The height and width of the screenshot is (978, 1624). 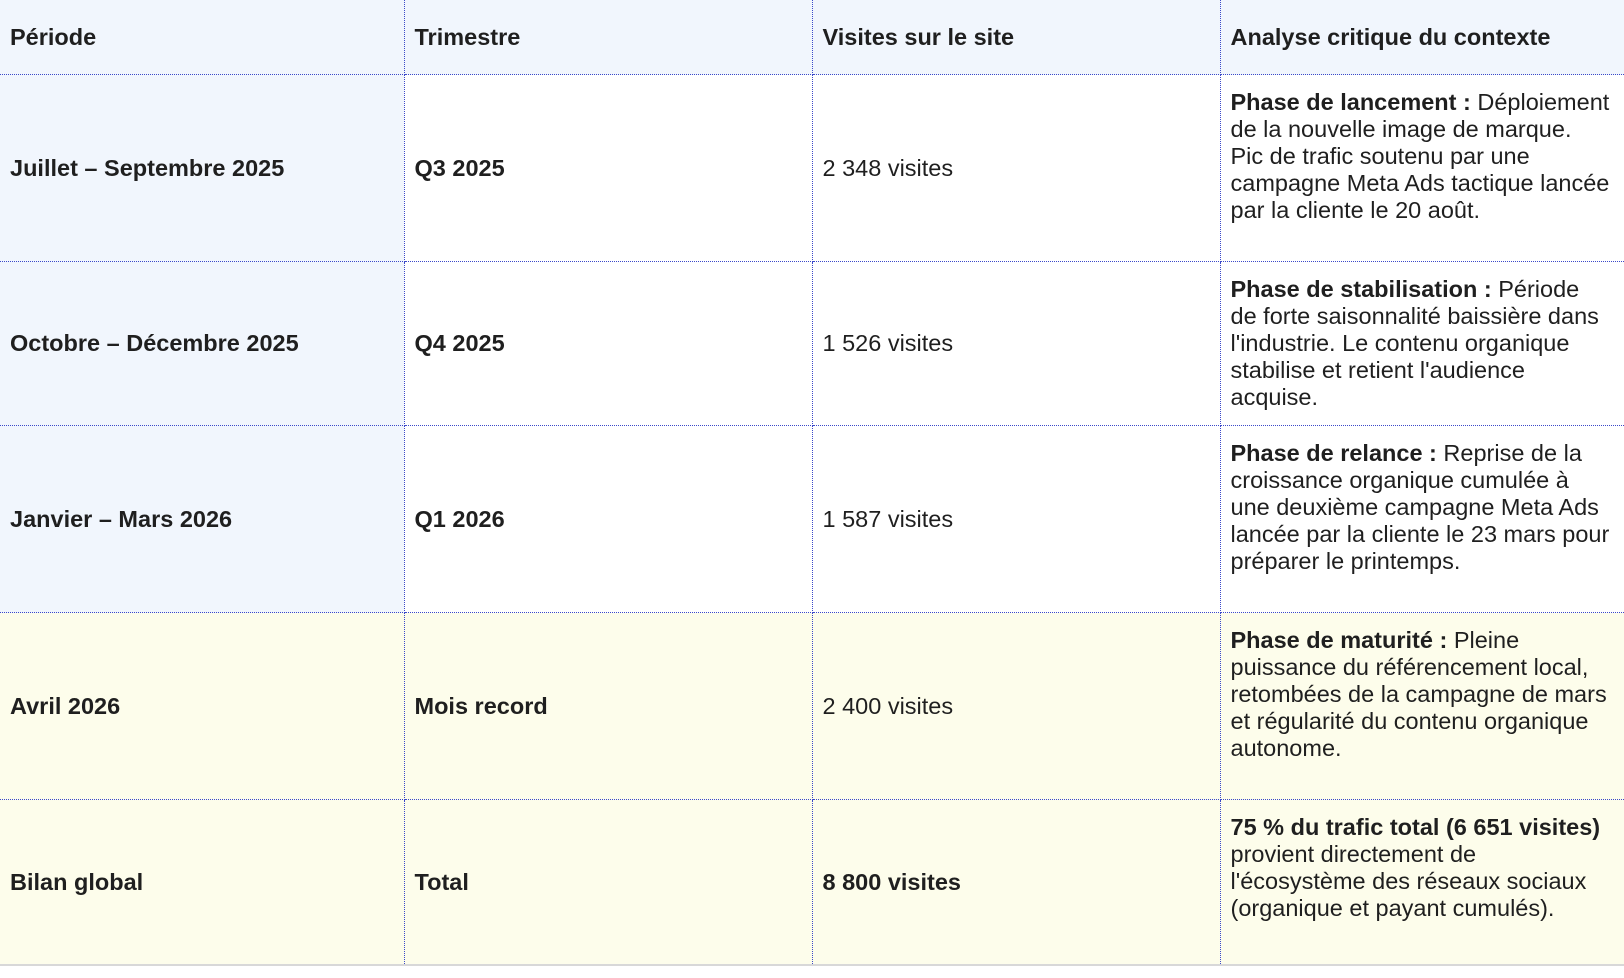 What do you see at coordinates (202, 706) in the screenshot?
I see `cell-periode: Avril 2026` at bounding box center [202, 706].